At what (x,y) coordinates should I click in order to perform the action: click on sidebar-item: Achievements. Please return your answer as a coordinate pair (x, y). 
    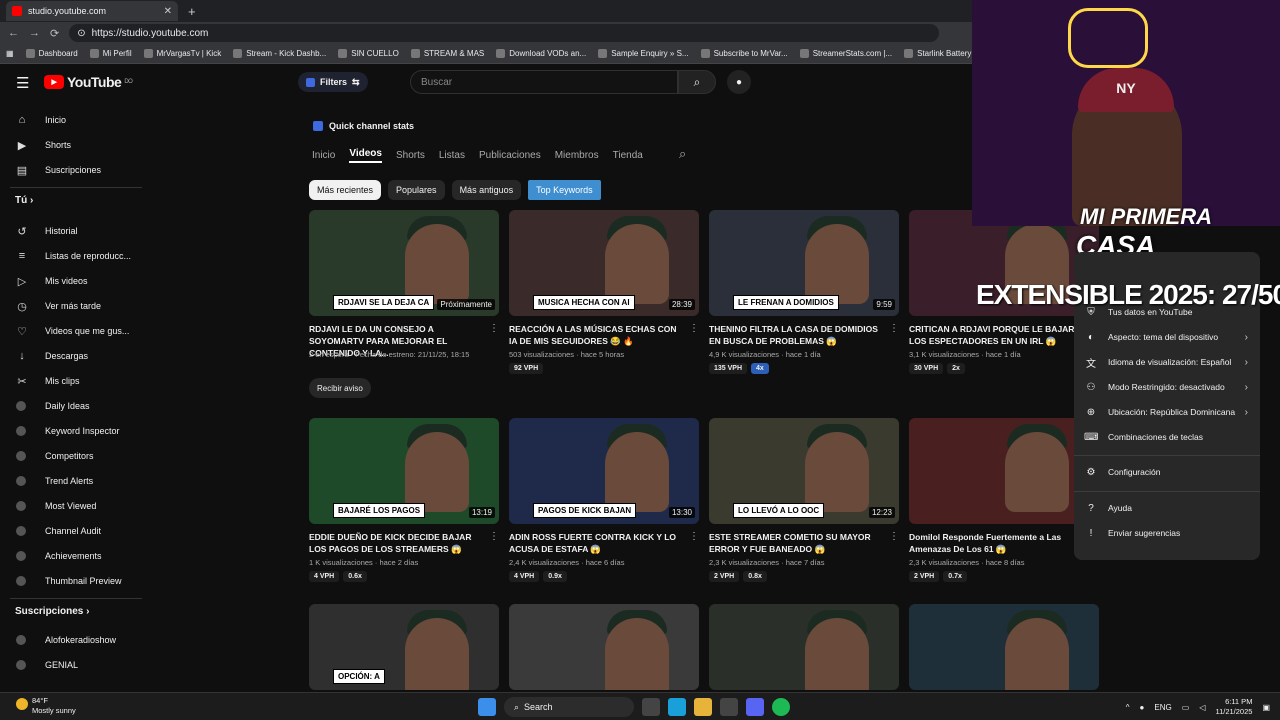
    Looking at the image, I should click on (75, 556).